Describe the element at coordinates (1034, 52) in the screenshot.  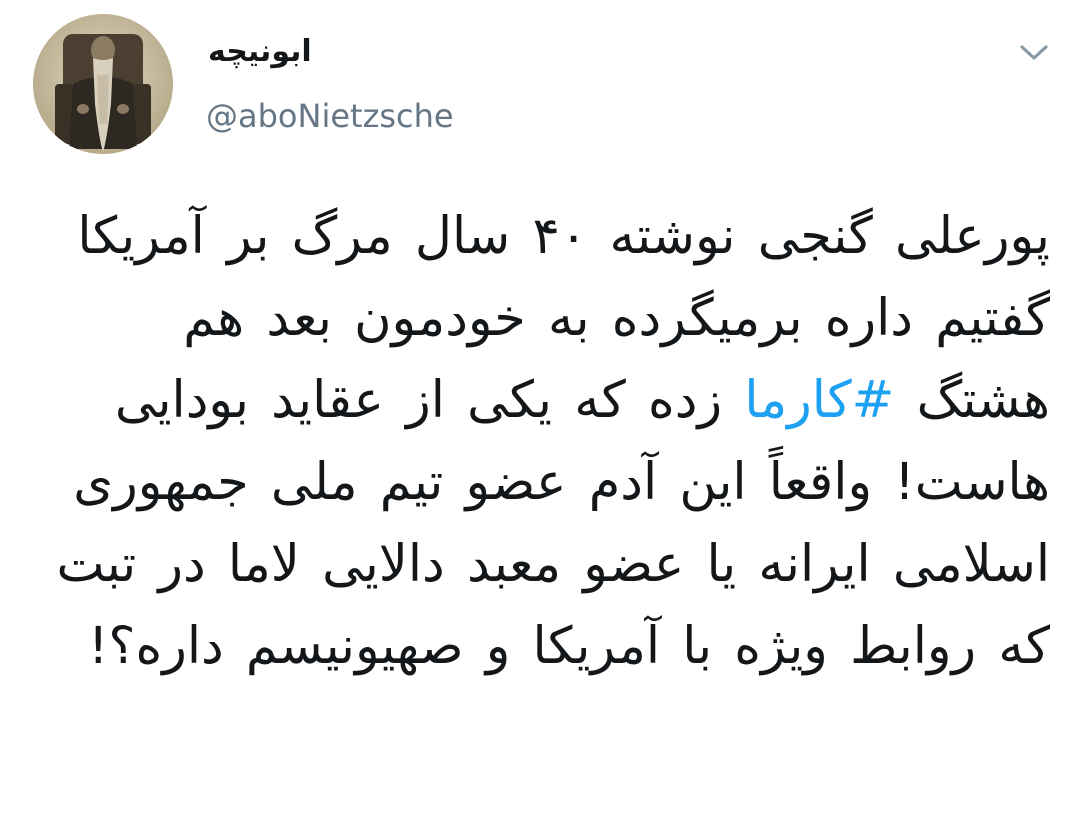
I see `chevron-down-icon` at that location.